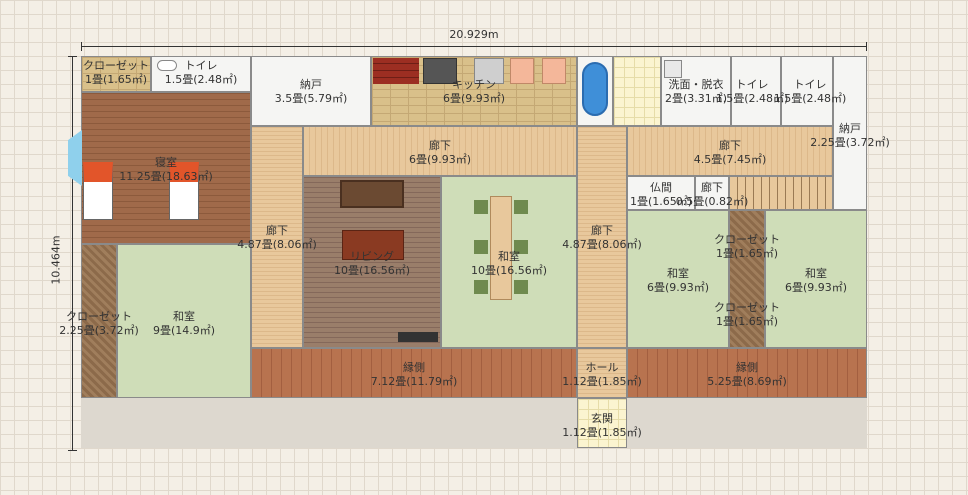 The height and width of the screenshot is (495, 968). What do you see at coordinates (678, 280) in the screenshot?
I see `label-washitsu-r1: 和室 6畳(9.93㎡)` at bounding box center [678, 280].